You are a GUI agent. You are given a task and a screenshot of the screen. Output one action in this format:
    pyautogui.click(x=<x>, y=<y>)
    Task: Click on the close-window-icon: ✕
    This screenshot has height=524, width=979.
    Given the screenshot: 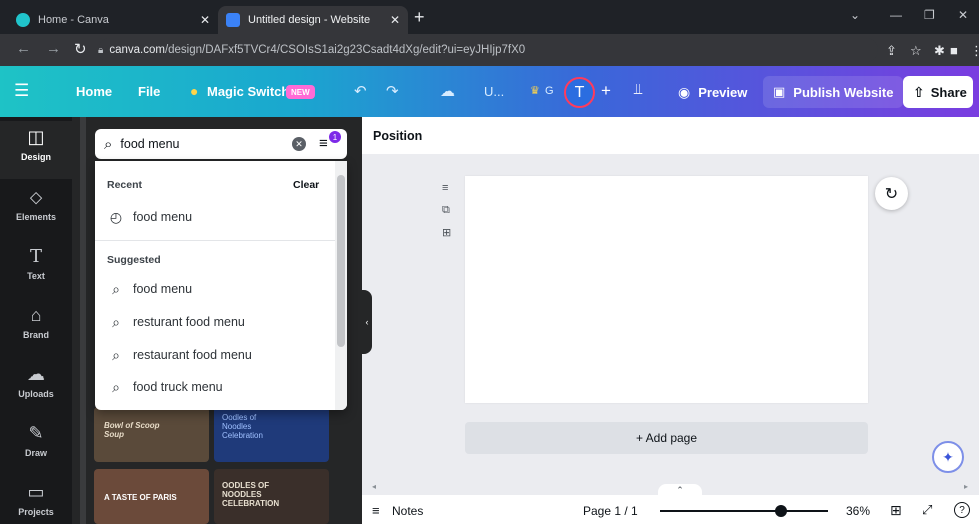 What is the action you would take?
    pyautogui.click(x=963, y=15)
    